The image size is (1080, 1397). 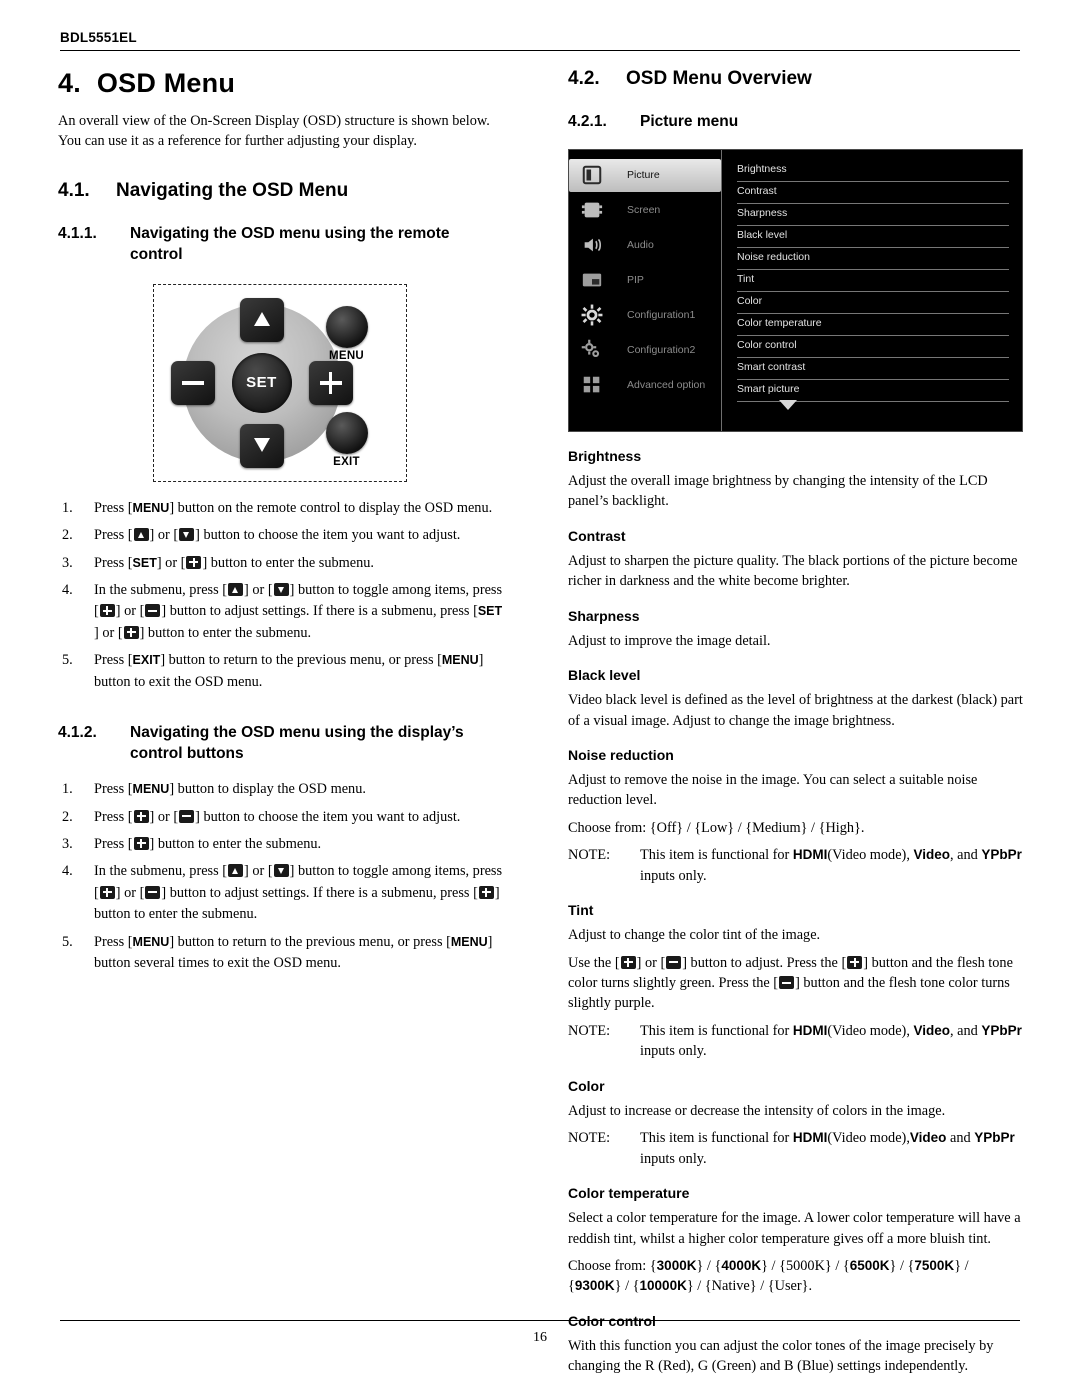 What do you see at coordinates (605, 455) in the screenshot?
I see `menu-item-title: Brightness` at bounding box center [605, 455].